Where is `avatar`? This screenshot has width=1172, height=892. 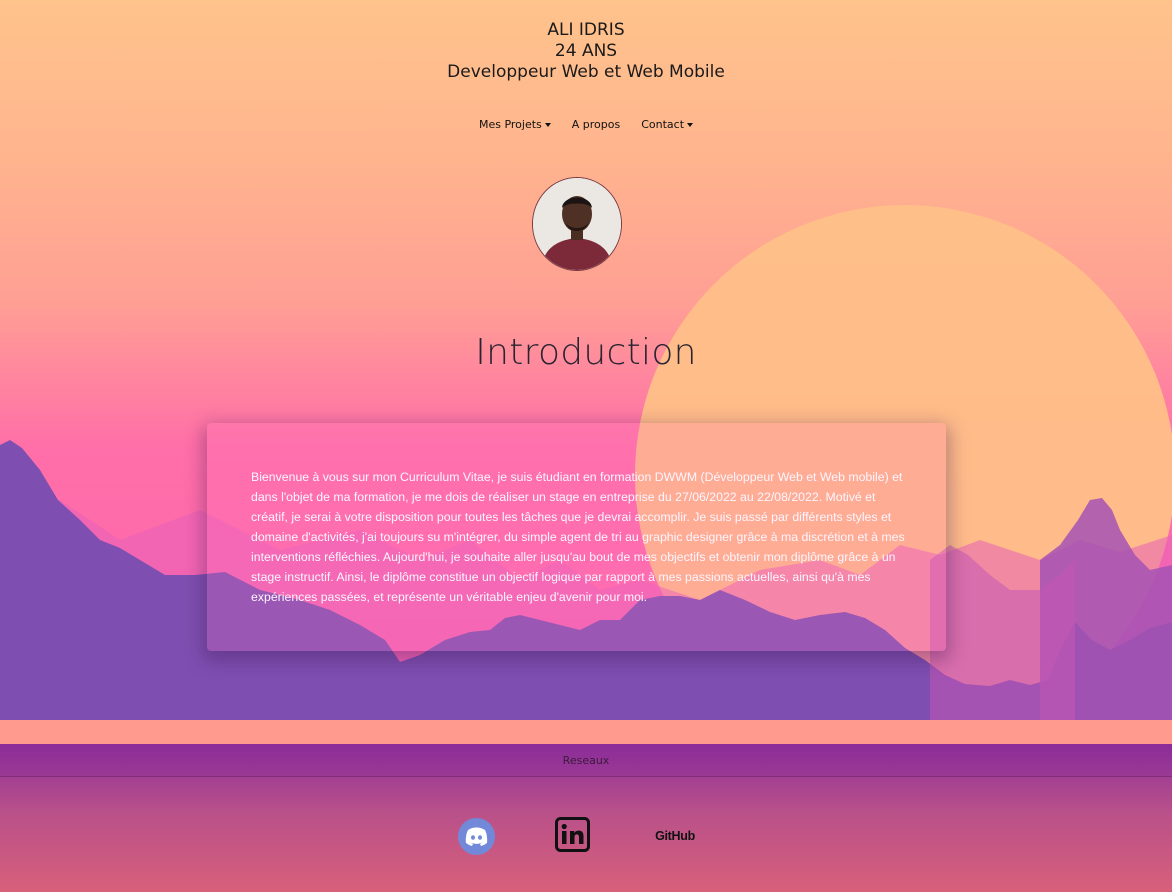 avatar is located at coordinates (577, 224).